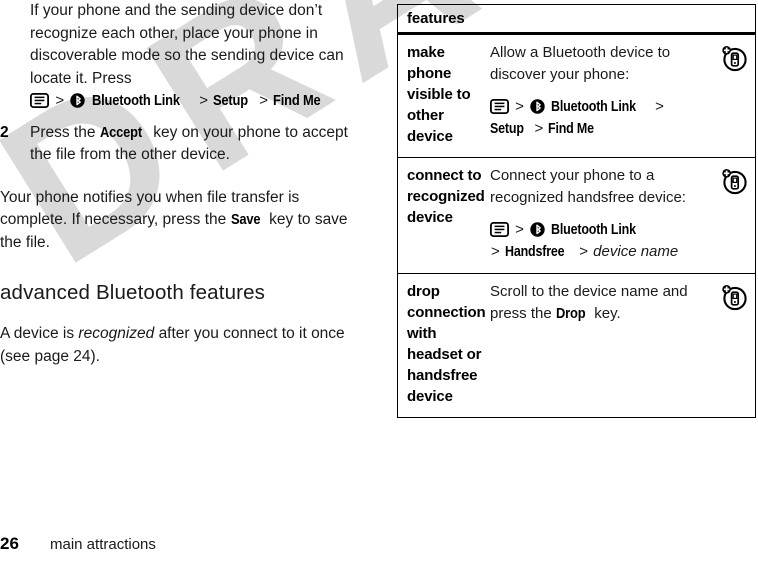 The image size is (758, 564). Describe the element at coordinates (63, 132) in the screenshot. I see `step-2-text-before: Press the` at that location.